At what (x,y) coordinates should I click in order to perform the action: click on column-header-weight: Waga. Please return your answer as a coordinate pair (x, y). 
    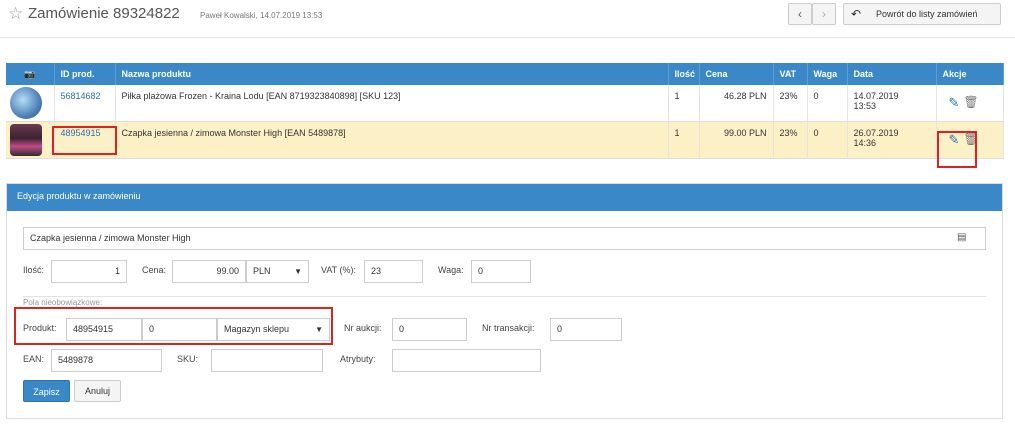
    Looking at the image, I should click on (827, 74).